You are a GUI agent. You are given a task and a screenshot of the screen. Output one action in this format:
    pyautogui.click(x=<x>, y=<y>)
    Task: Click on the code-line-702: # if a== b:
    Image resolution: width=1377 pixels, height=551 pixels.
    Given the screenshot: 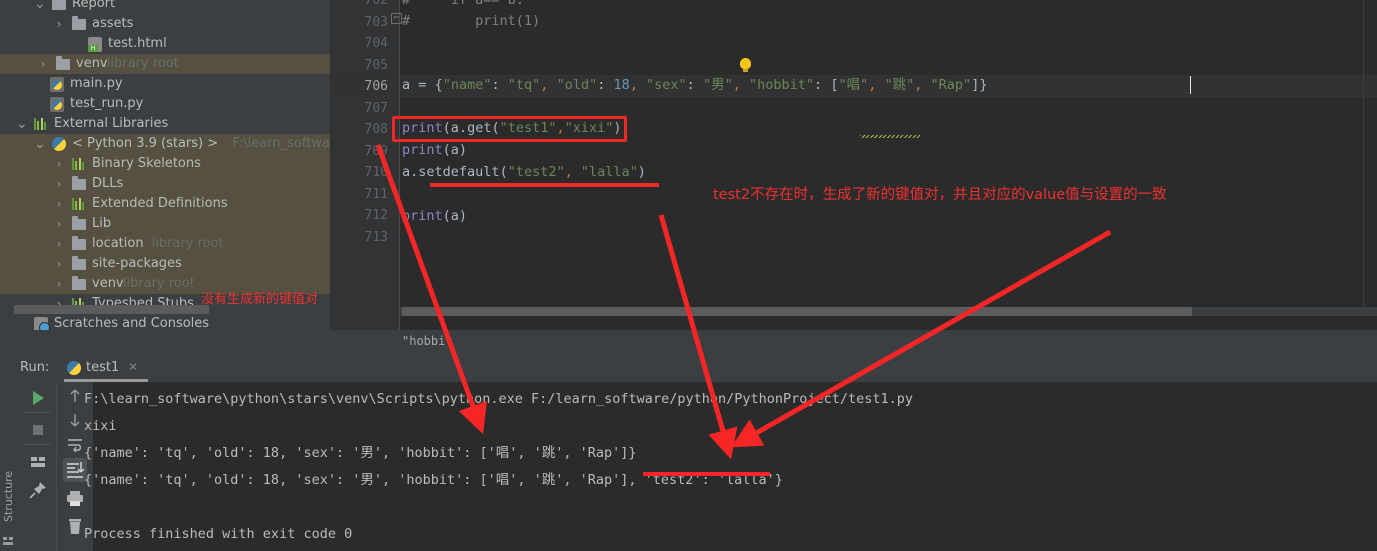 What is the action you would take?
    pyautogui.click(x=463, y=4)
    